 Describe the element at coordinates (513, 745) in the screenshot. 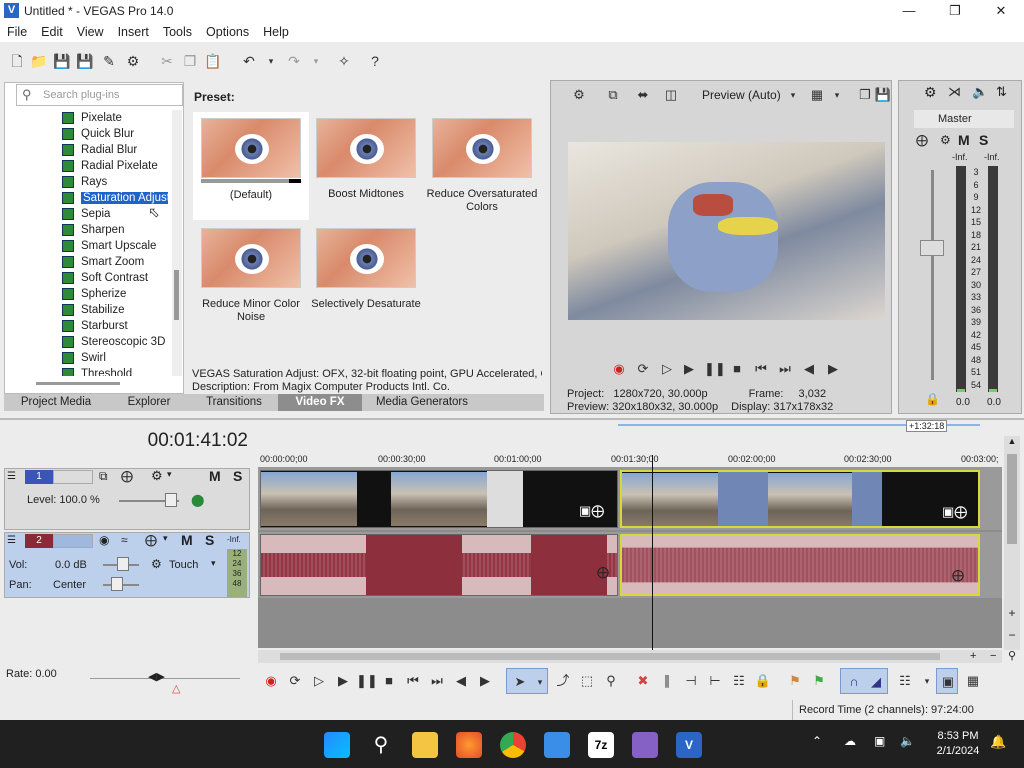

I see `chrome-icon` at that location.